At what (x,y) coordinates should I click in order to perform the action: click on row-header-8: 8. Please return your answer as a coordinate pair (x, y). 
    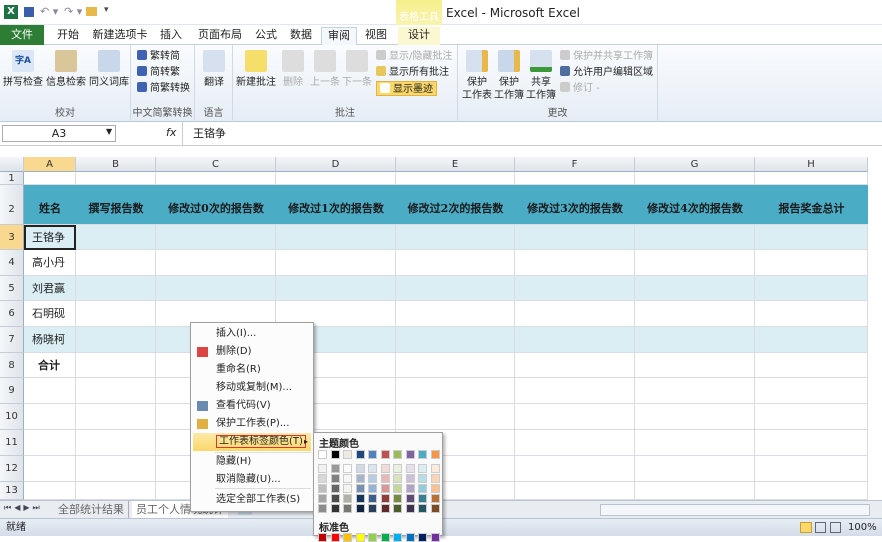
    Looking at the image, I should click on (12, 365).